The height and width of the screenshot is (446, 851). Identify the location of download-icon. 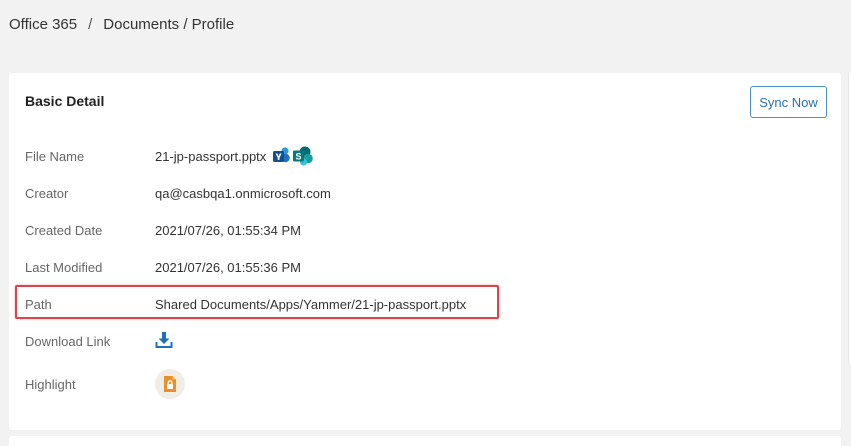
(164, 341).